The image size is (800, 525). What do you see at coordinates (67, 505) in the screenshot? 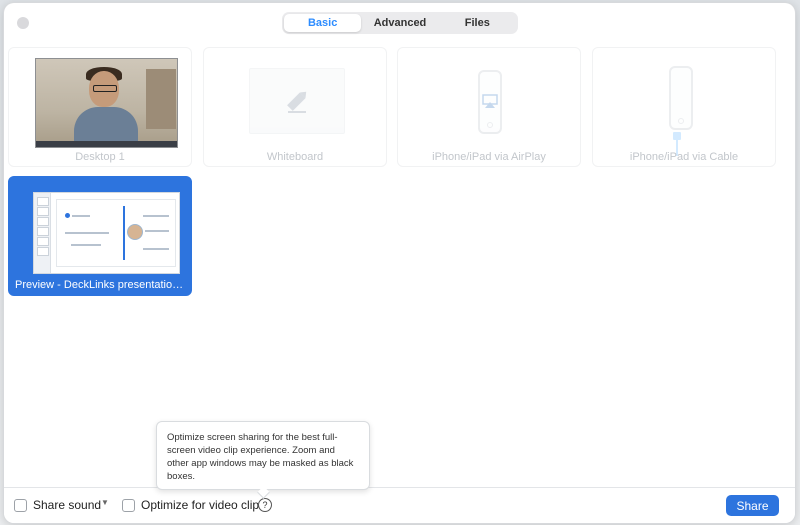
I see `share-sound-label: Share sound` at bounding box center [67, 505].